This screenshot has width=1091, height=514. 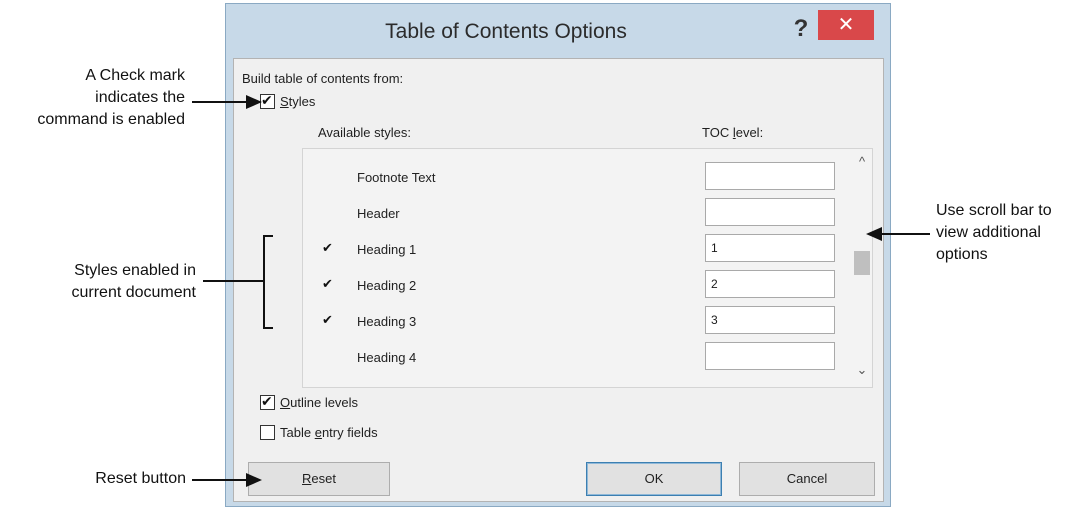 I want to click on reset-button: Reset, so click(x=319, y=479).